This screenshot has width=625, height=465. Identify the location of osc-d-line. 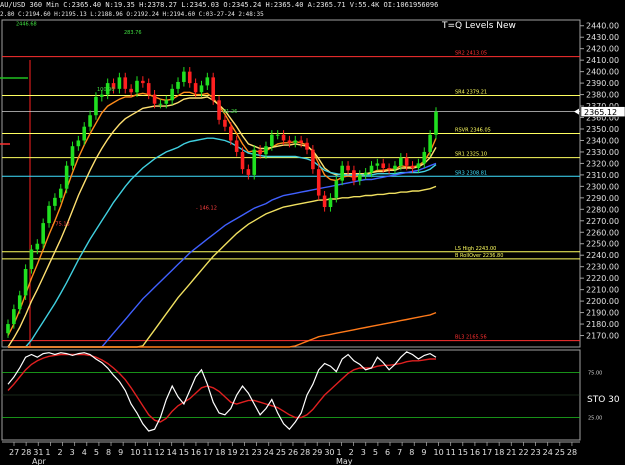
(221, 388).